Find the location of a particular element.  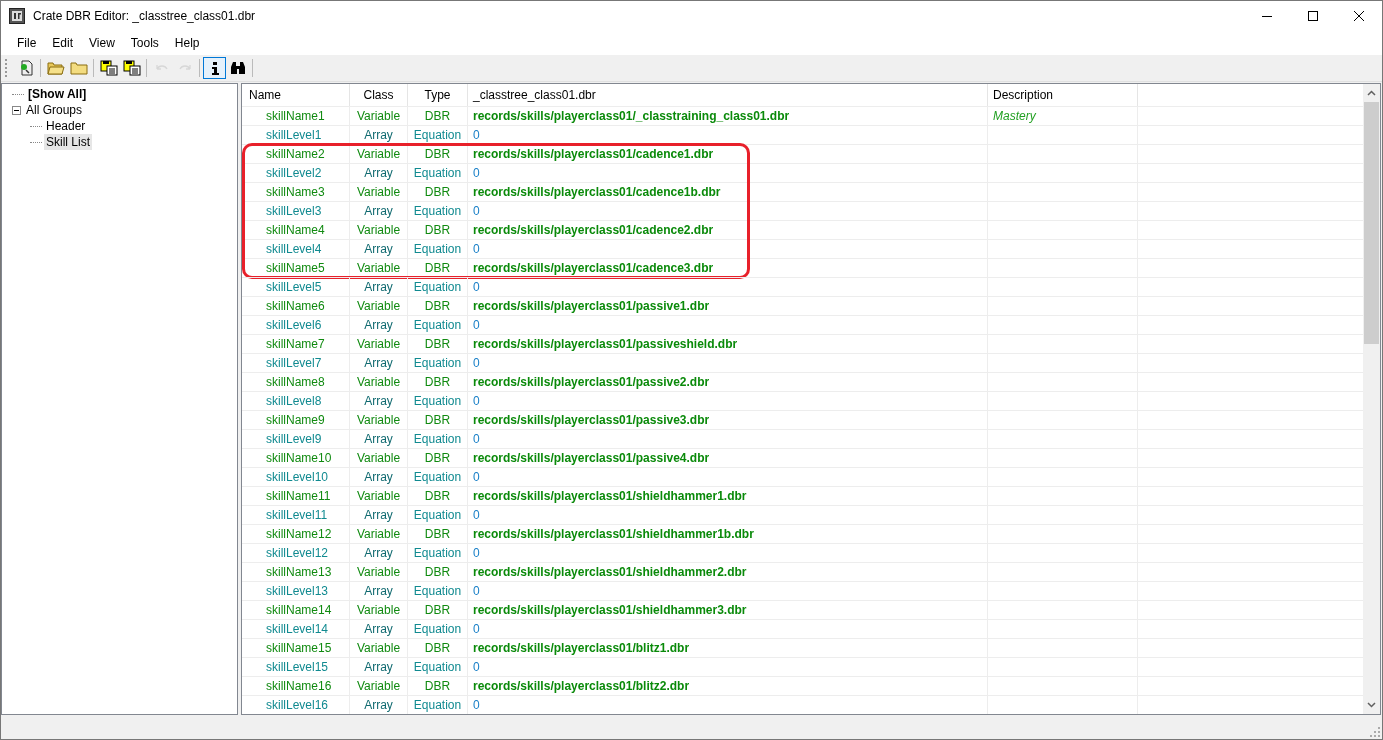

folder-icon is located at coordinates (78, 68).